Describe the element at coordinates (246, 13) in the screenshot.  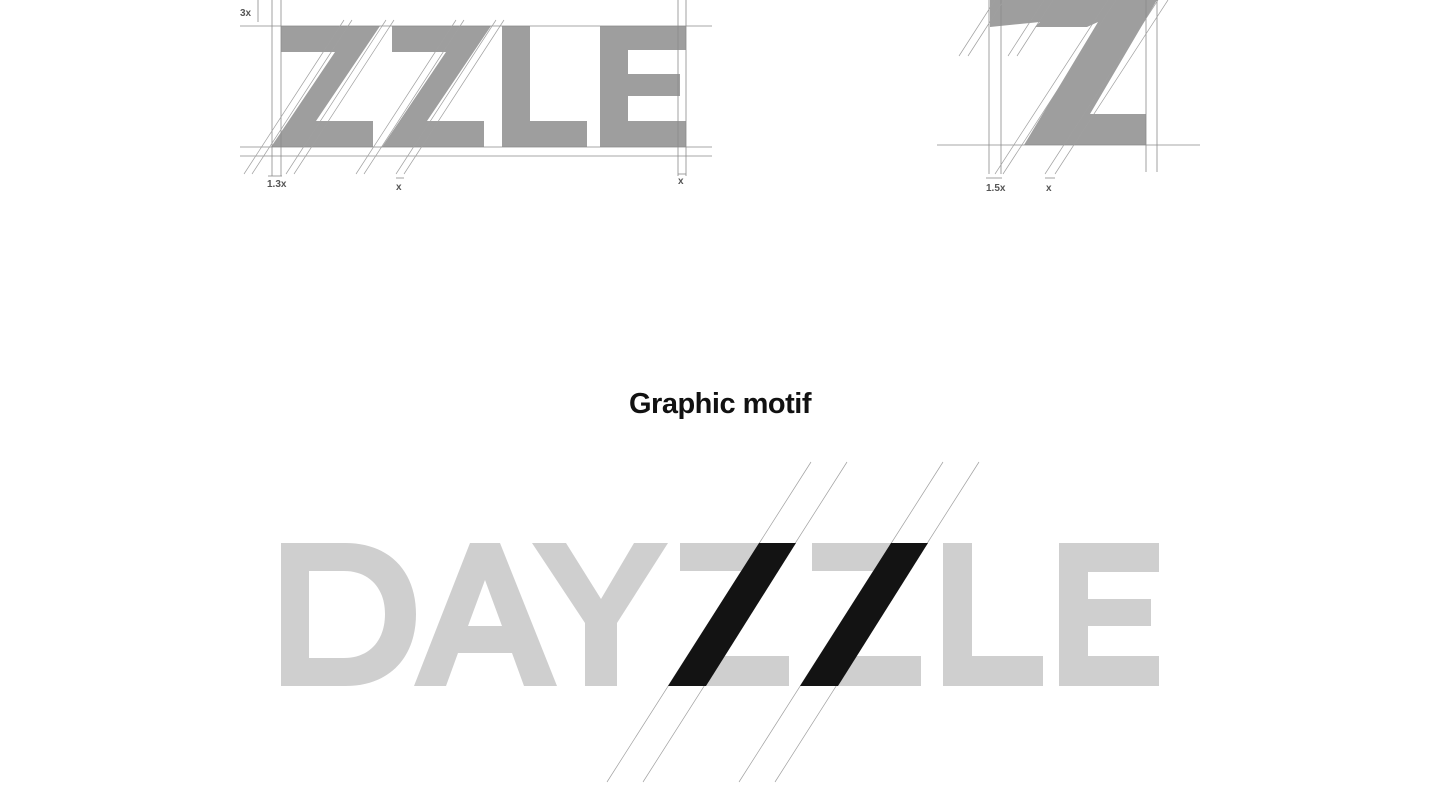
I see `label-cap-offset: 3x` at that location.